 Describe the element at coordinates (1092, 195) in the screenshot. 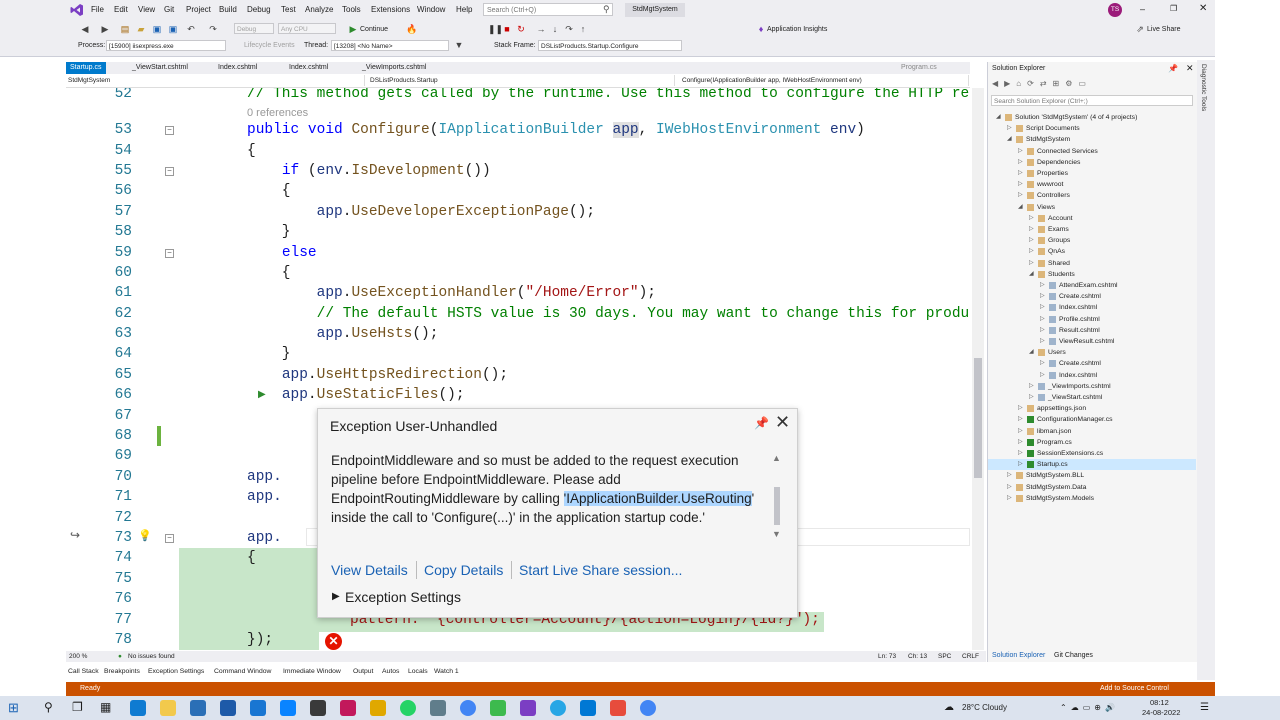

I see `tree-item: ▷ Controllers` at that location.